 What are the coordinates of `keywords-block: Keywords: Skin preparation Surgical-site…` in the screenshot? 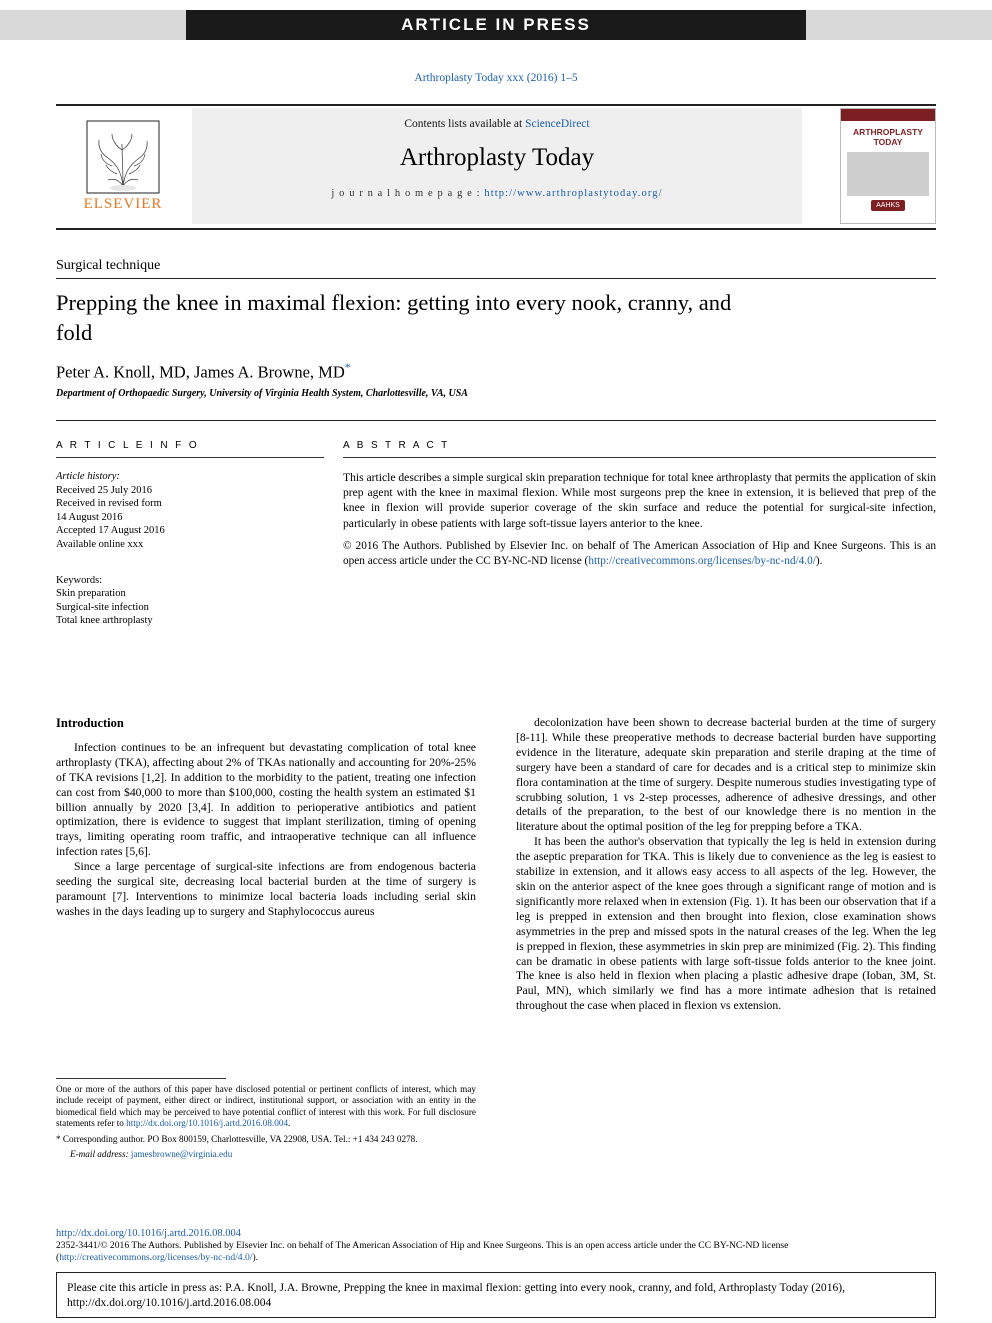 It's located at (190, 601).